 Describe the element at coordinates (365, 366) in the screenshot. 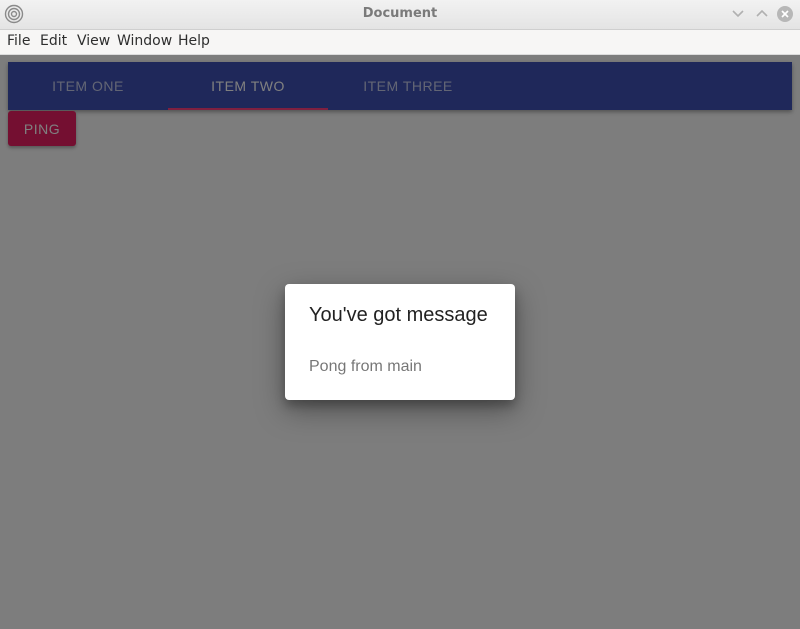

I see `dialog-message: Pong from main` at that location.